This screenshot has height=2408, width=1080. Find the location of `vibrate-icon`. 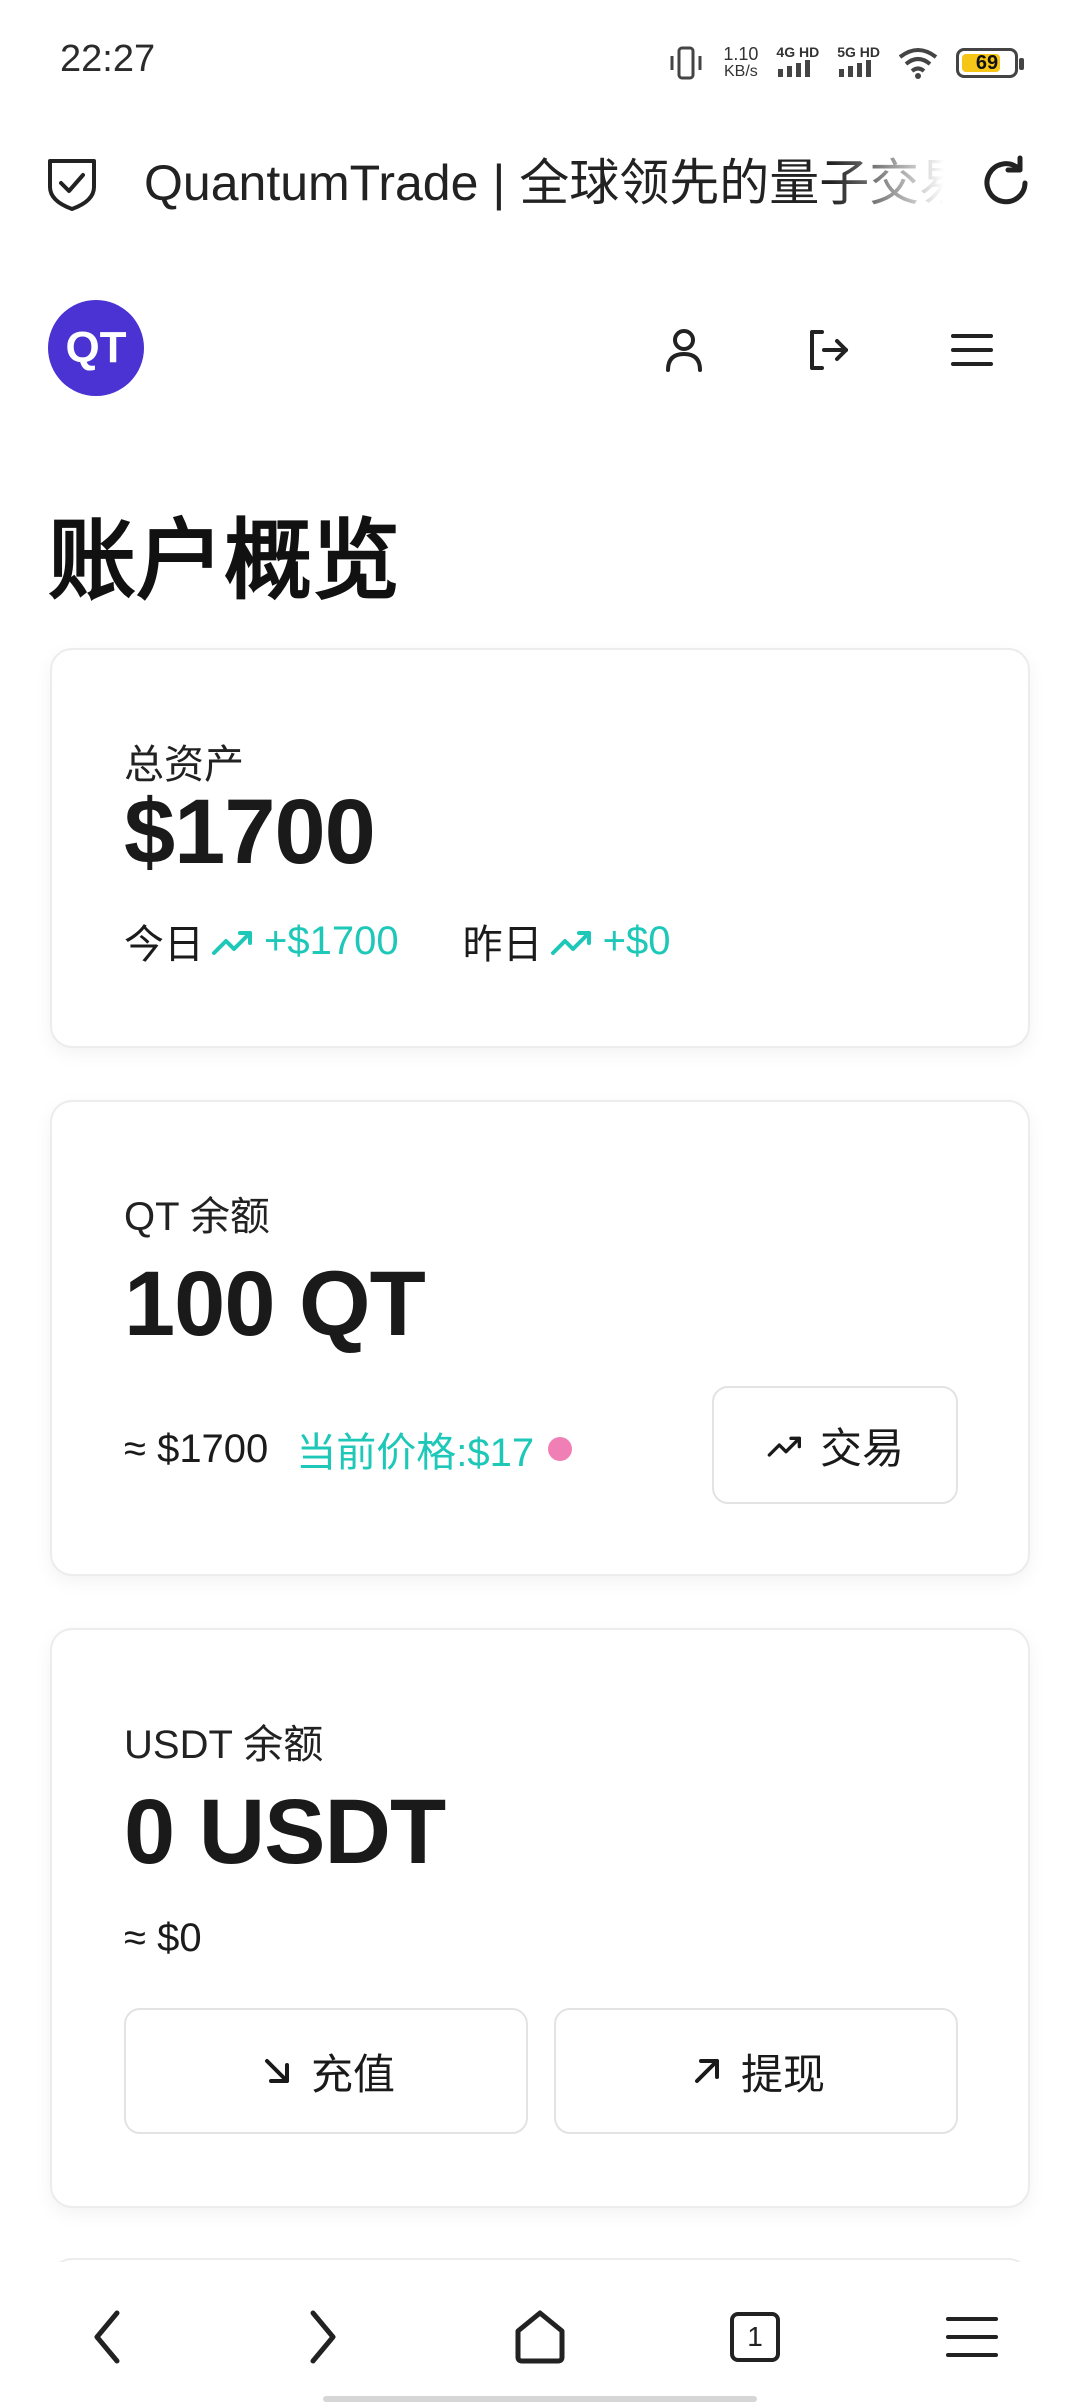

vibrate-icon is located at coordinates (686, 63).